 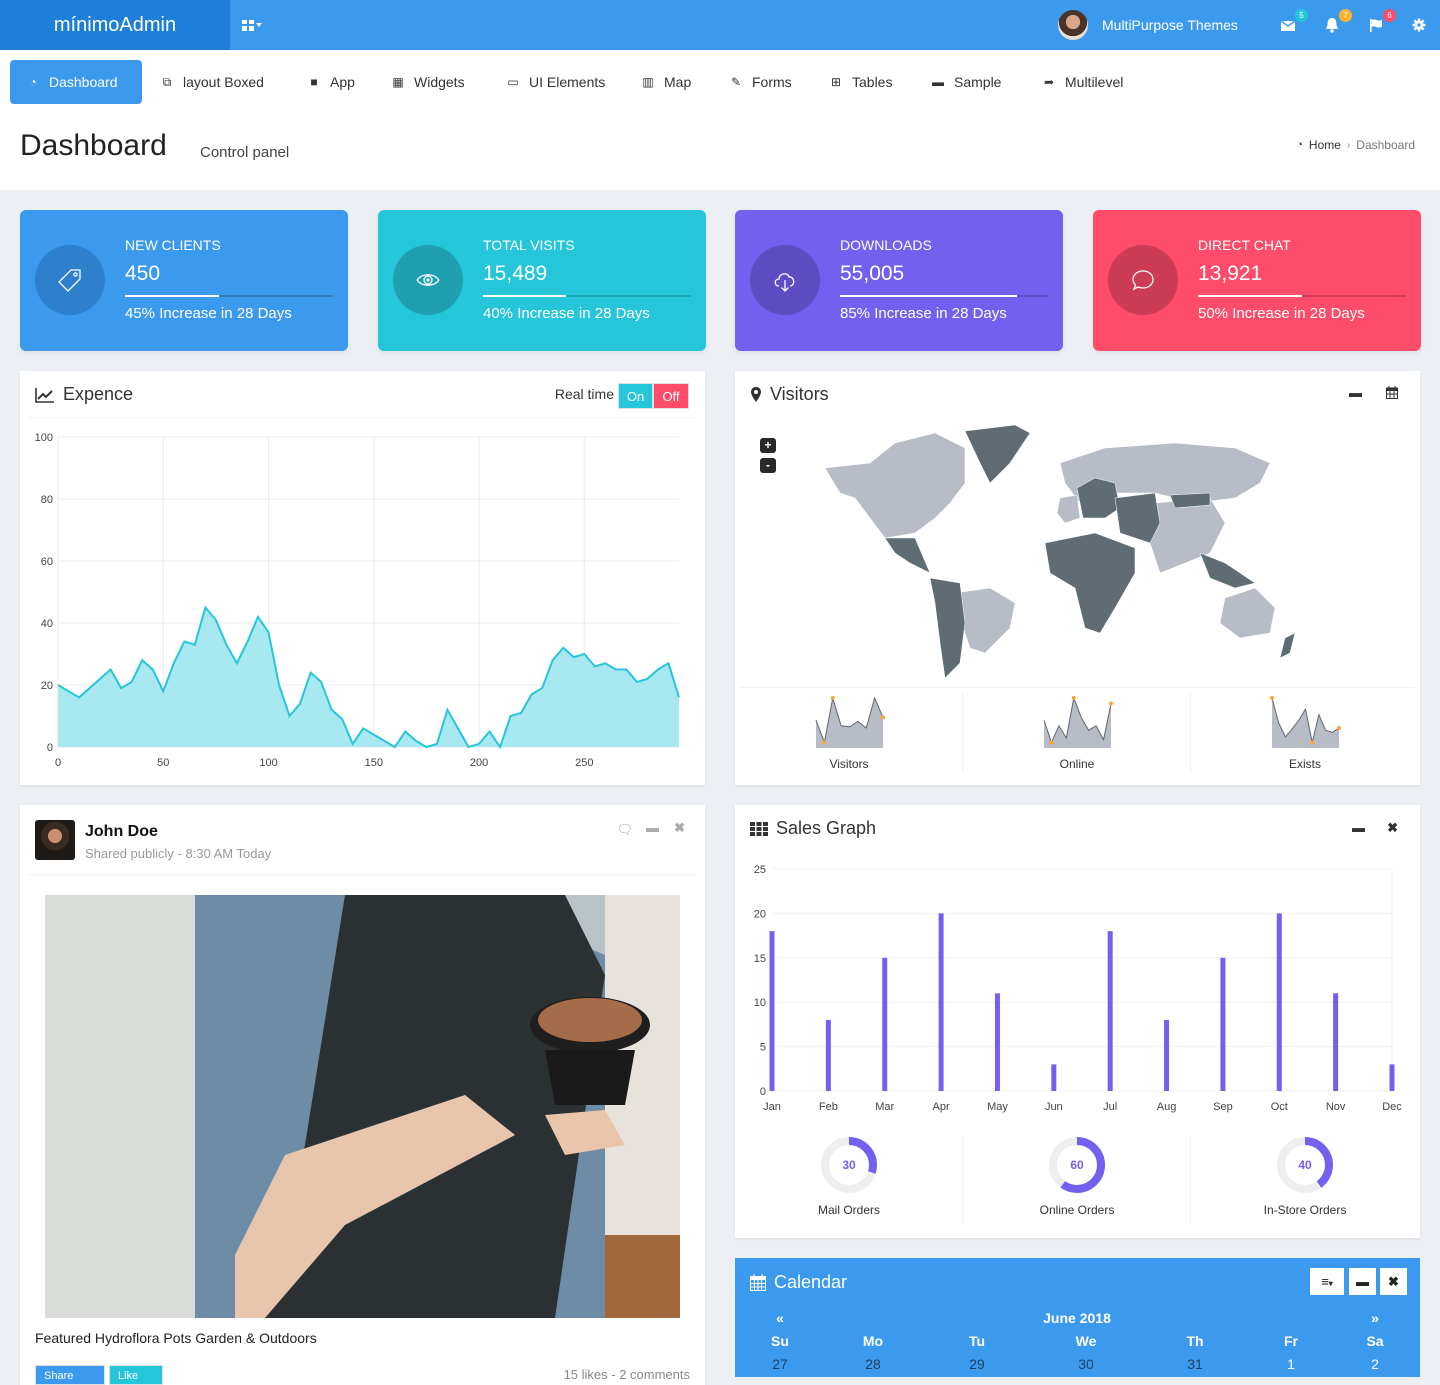 What do you see at coordinates (1327, 1281) in the screenshot?
I see `calendar-menu-button: ≡▾` at bounding box center [1327, 1281].